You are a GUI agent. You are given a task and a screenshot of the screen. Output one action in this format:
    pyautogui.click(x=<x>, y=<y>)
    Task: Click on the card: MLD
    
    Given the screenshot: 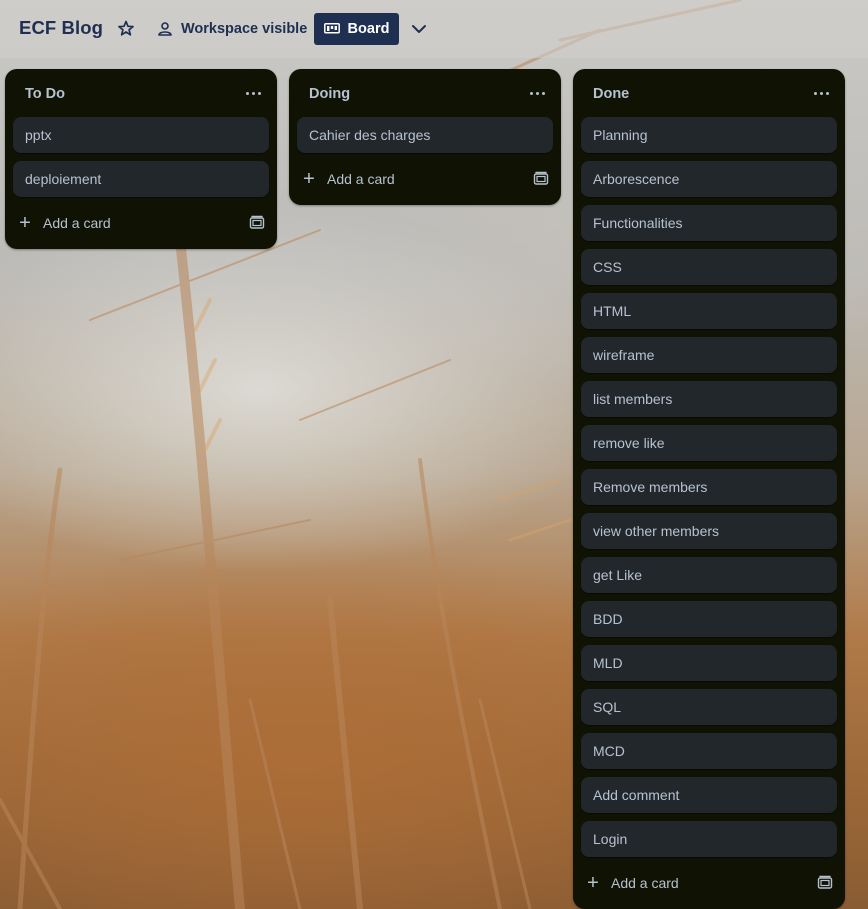 What is the action you would take?
    pyautogui.click(x=709, y=663)
    